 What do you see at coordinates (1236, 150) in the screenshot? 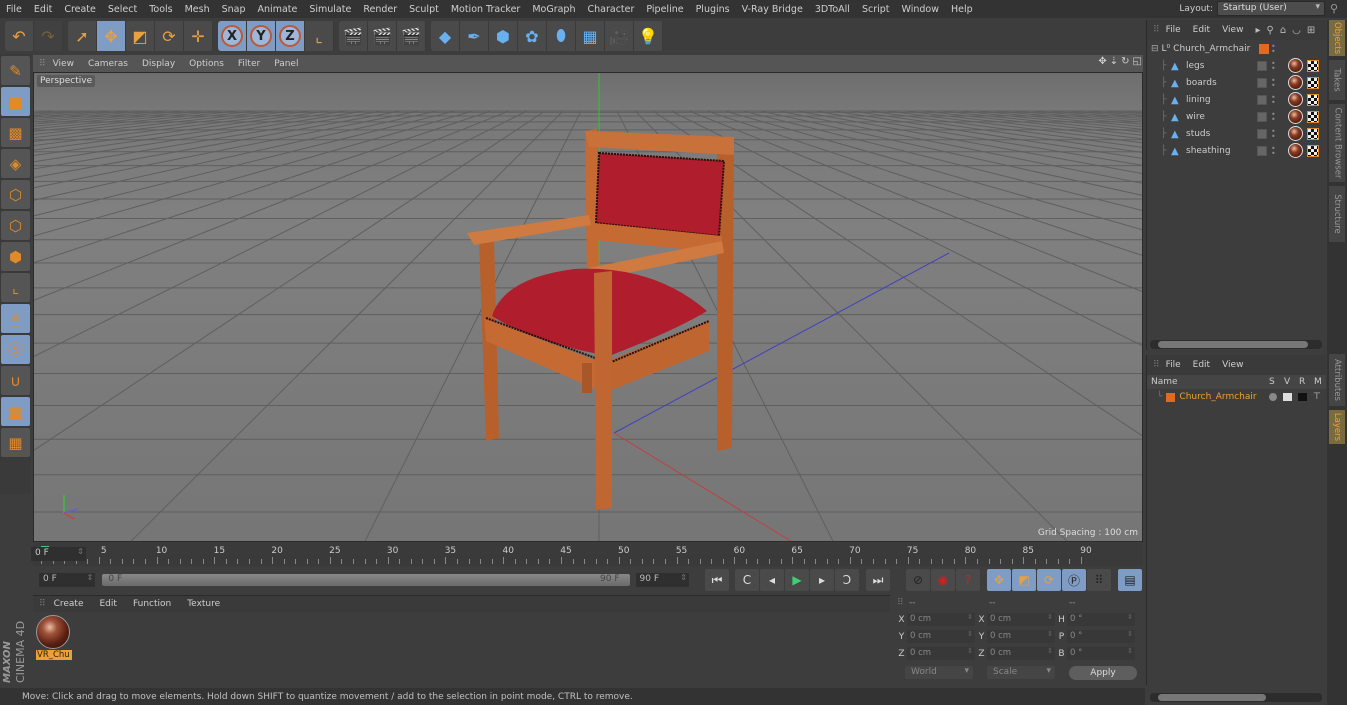
I see `object-row: ├ ▲ sheathing • •` at bounding box center [1236, 150].